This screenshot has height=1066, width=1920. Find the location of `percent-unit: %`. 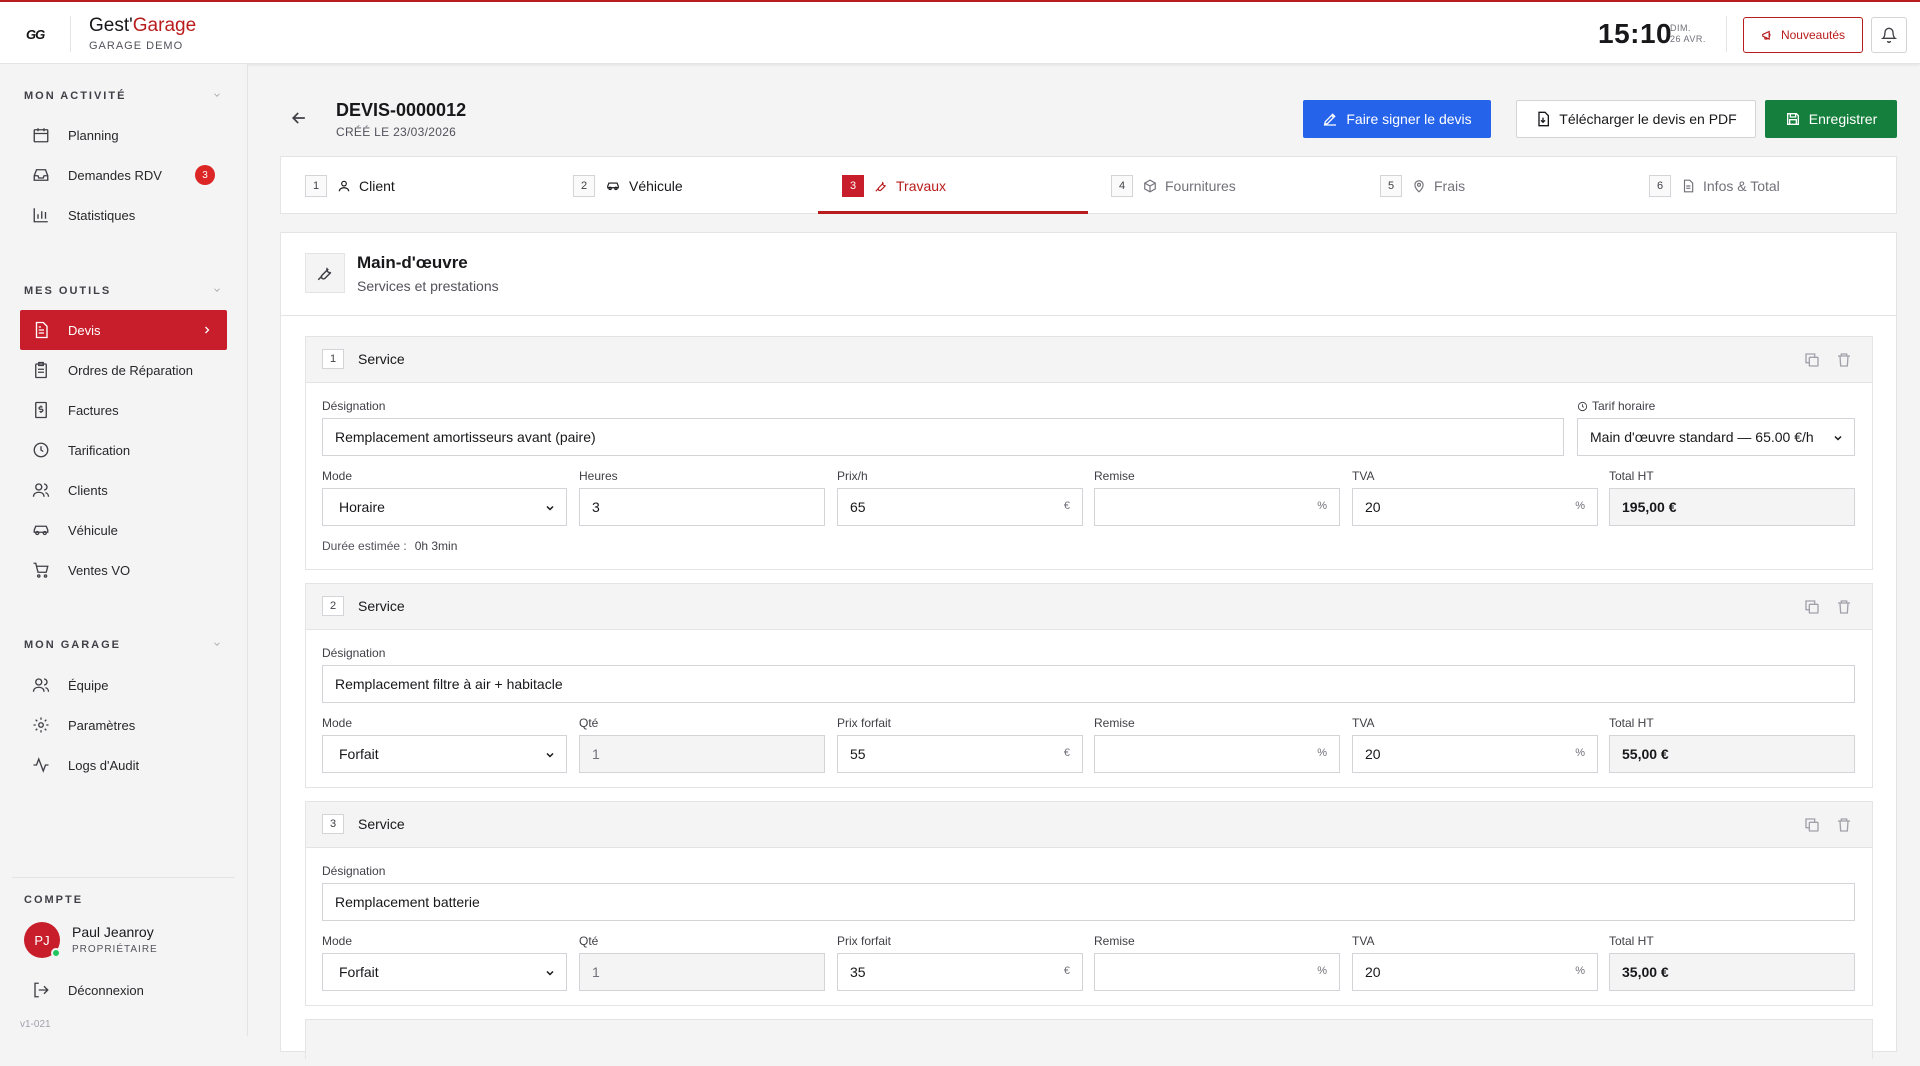

percent-unit: % is located at coordinates (1322, 971).